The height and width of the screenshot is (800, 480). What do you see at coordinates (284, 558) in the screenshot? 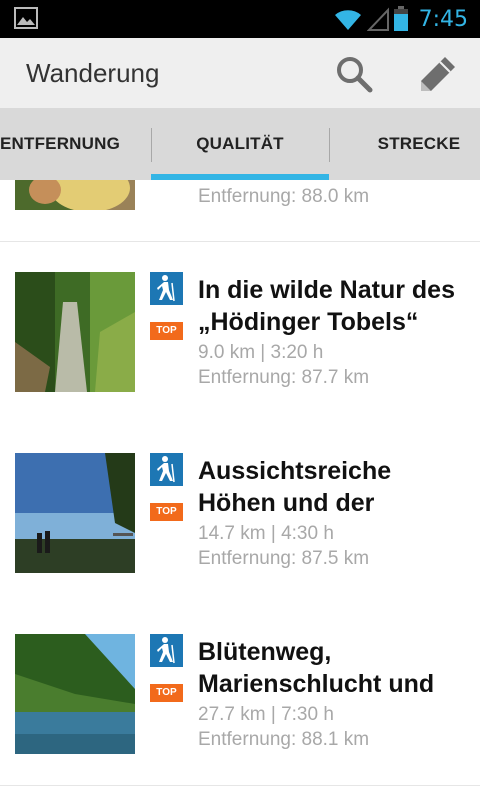
I see `tour-distance: Entfernung: 87.5 km` at bounding box center [284, 558].